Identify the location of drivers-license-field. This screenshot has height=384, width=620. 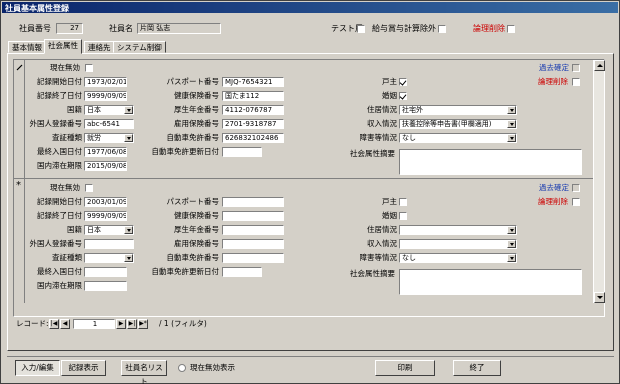
(253, 258).